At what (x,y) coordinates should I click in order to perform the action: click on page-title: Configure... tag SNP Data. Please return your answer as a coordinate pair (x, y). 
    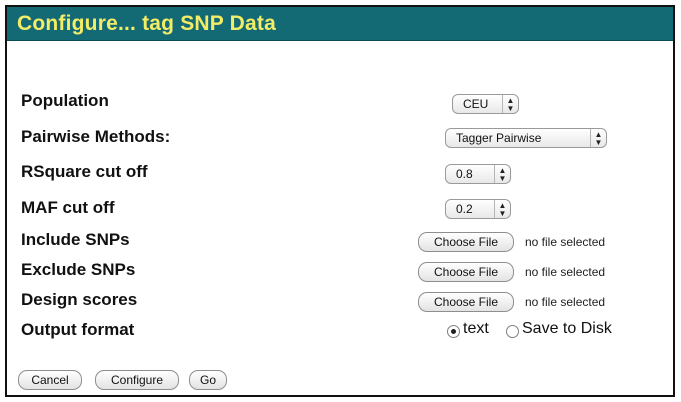
    Looking at the image, I should click on (146, 23).